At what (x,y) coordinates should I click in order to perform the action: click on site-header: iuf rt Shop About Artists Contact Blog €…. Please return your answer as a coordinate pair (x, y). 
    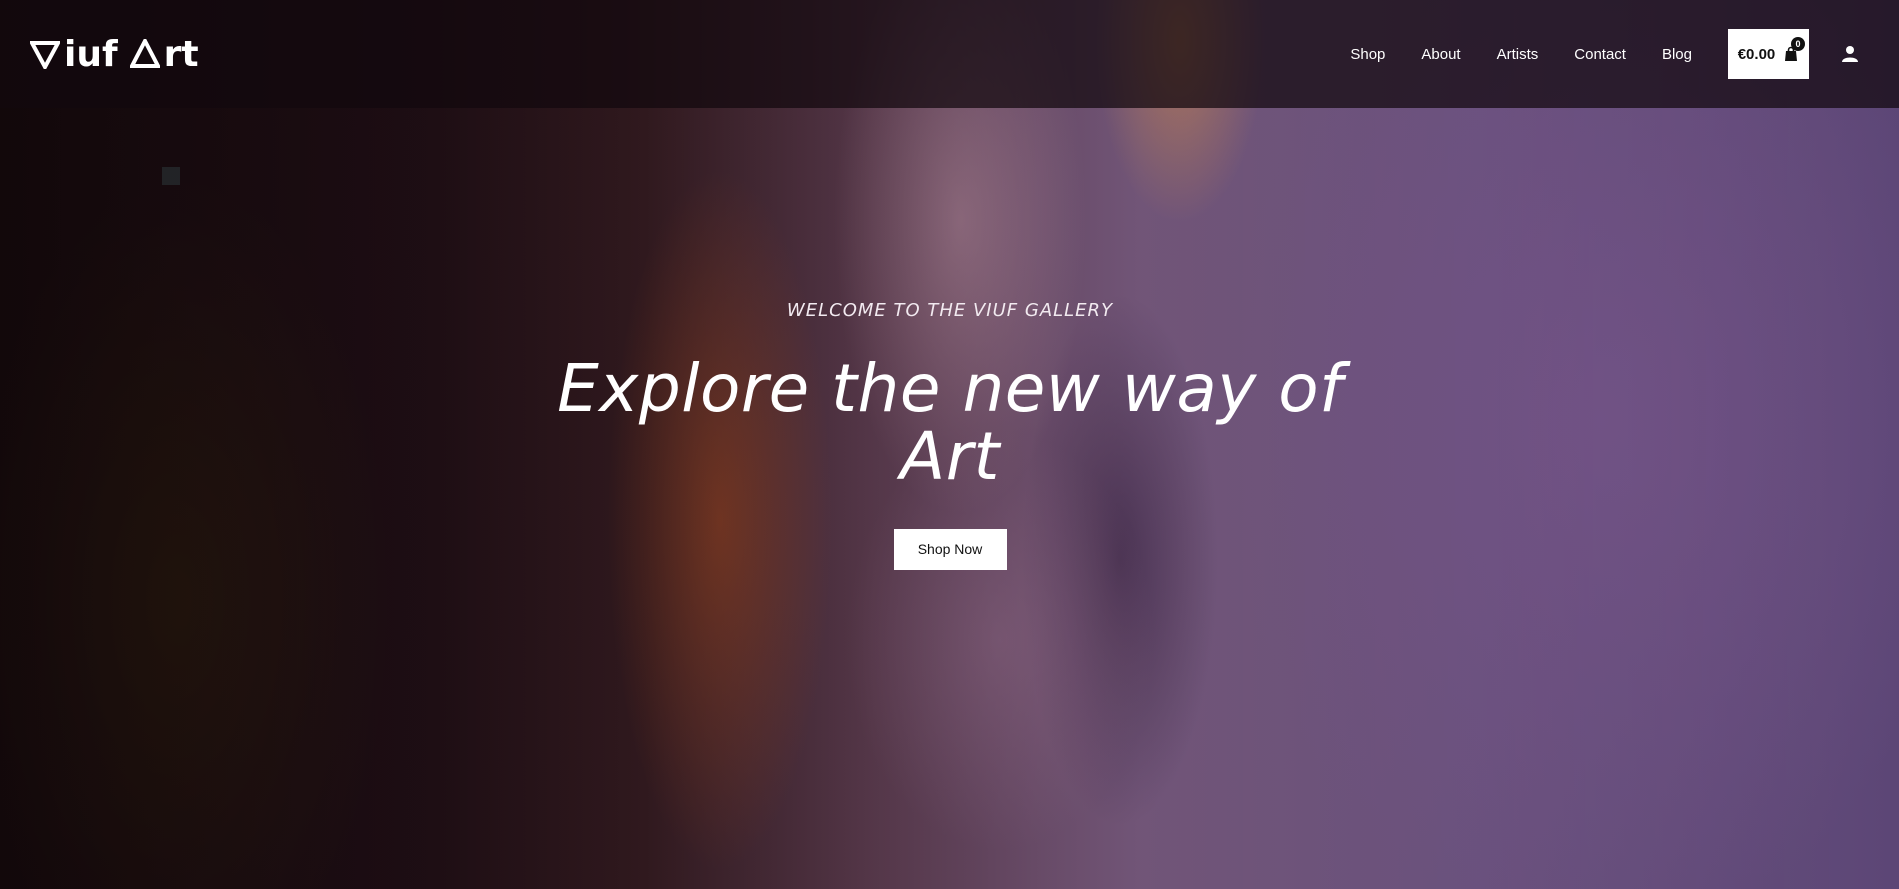
    Looking at the image, I should click on (949, 54).